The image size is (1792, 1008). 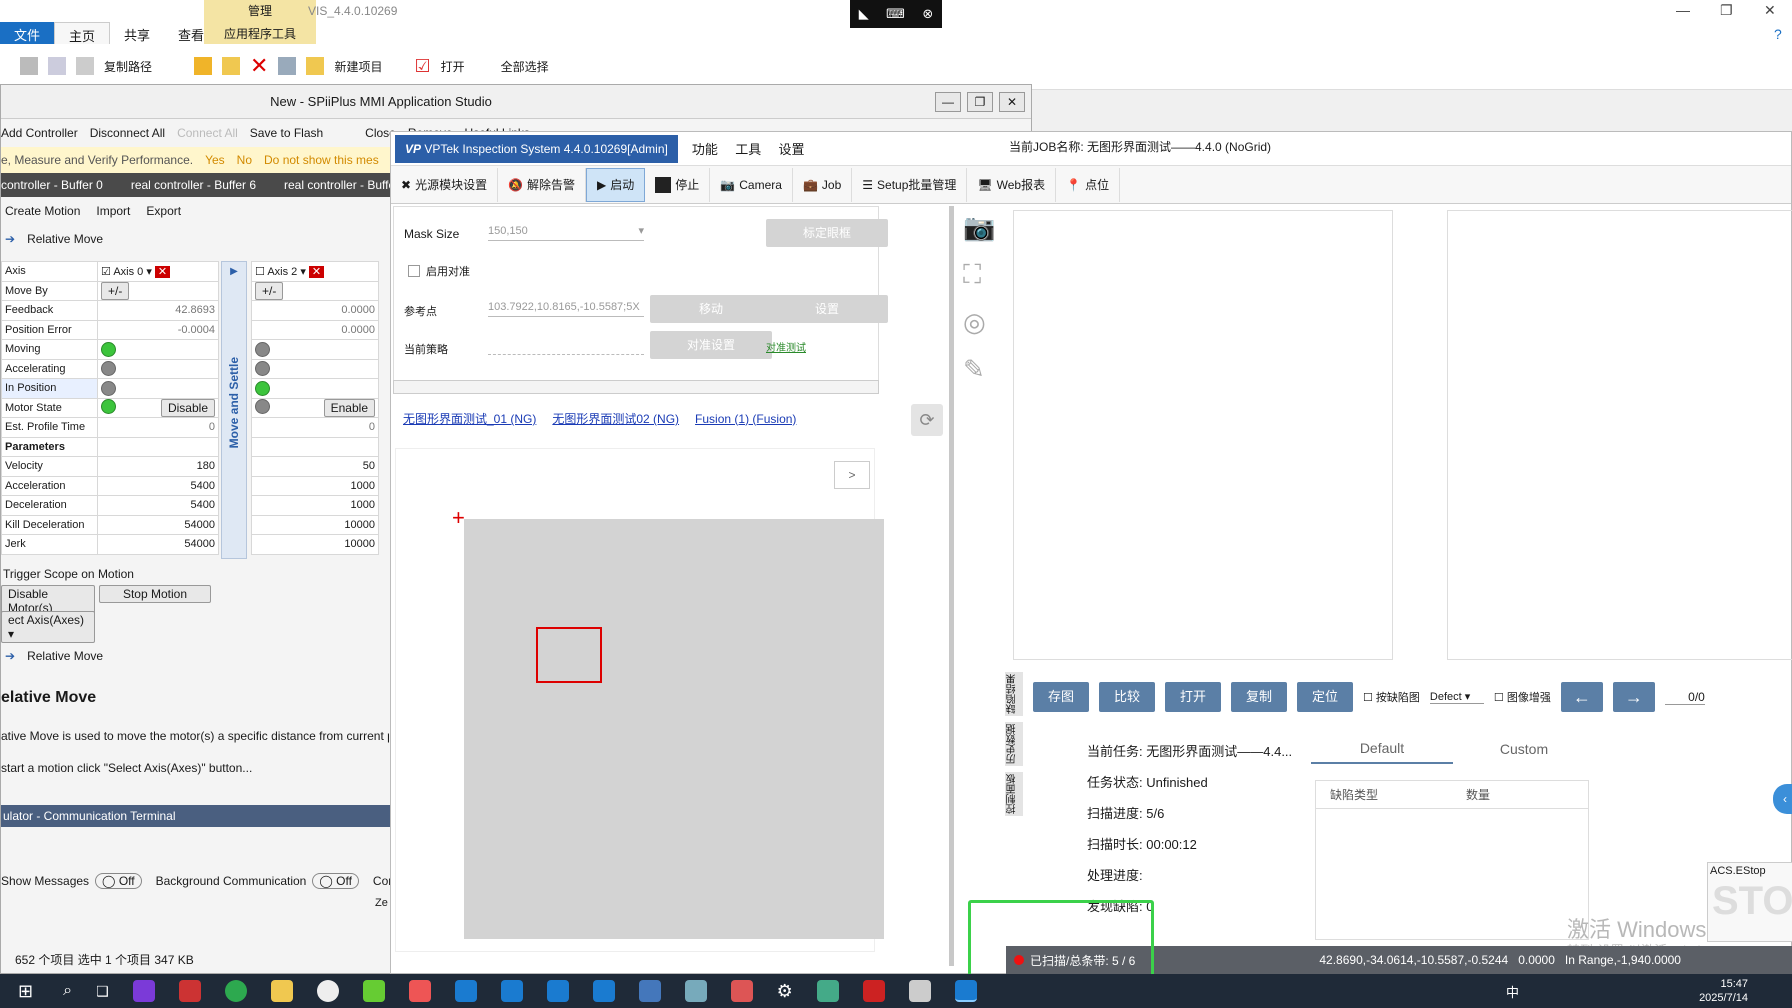 What do you see at coordinates (118, 881) in the screenshot?
I see `show-messages-toggle: ◯ Off` at bounding box center [118, 881].